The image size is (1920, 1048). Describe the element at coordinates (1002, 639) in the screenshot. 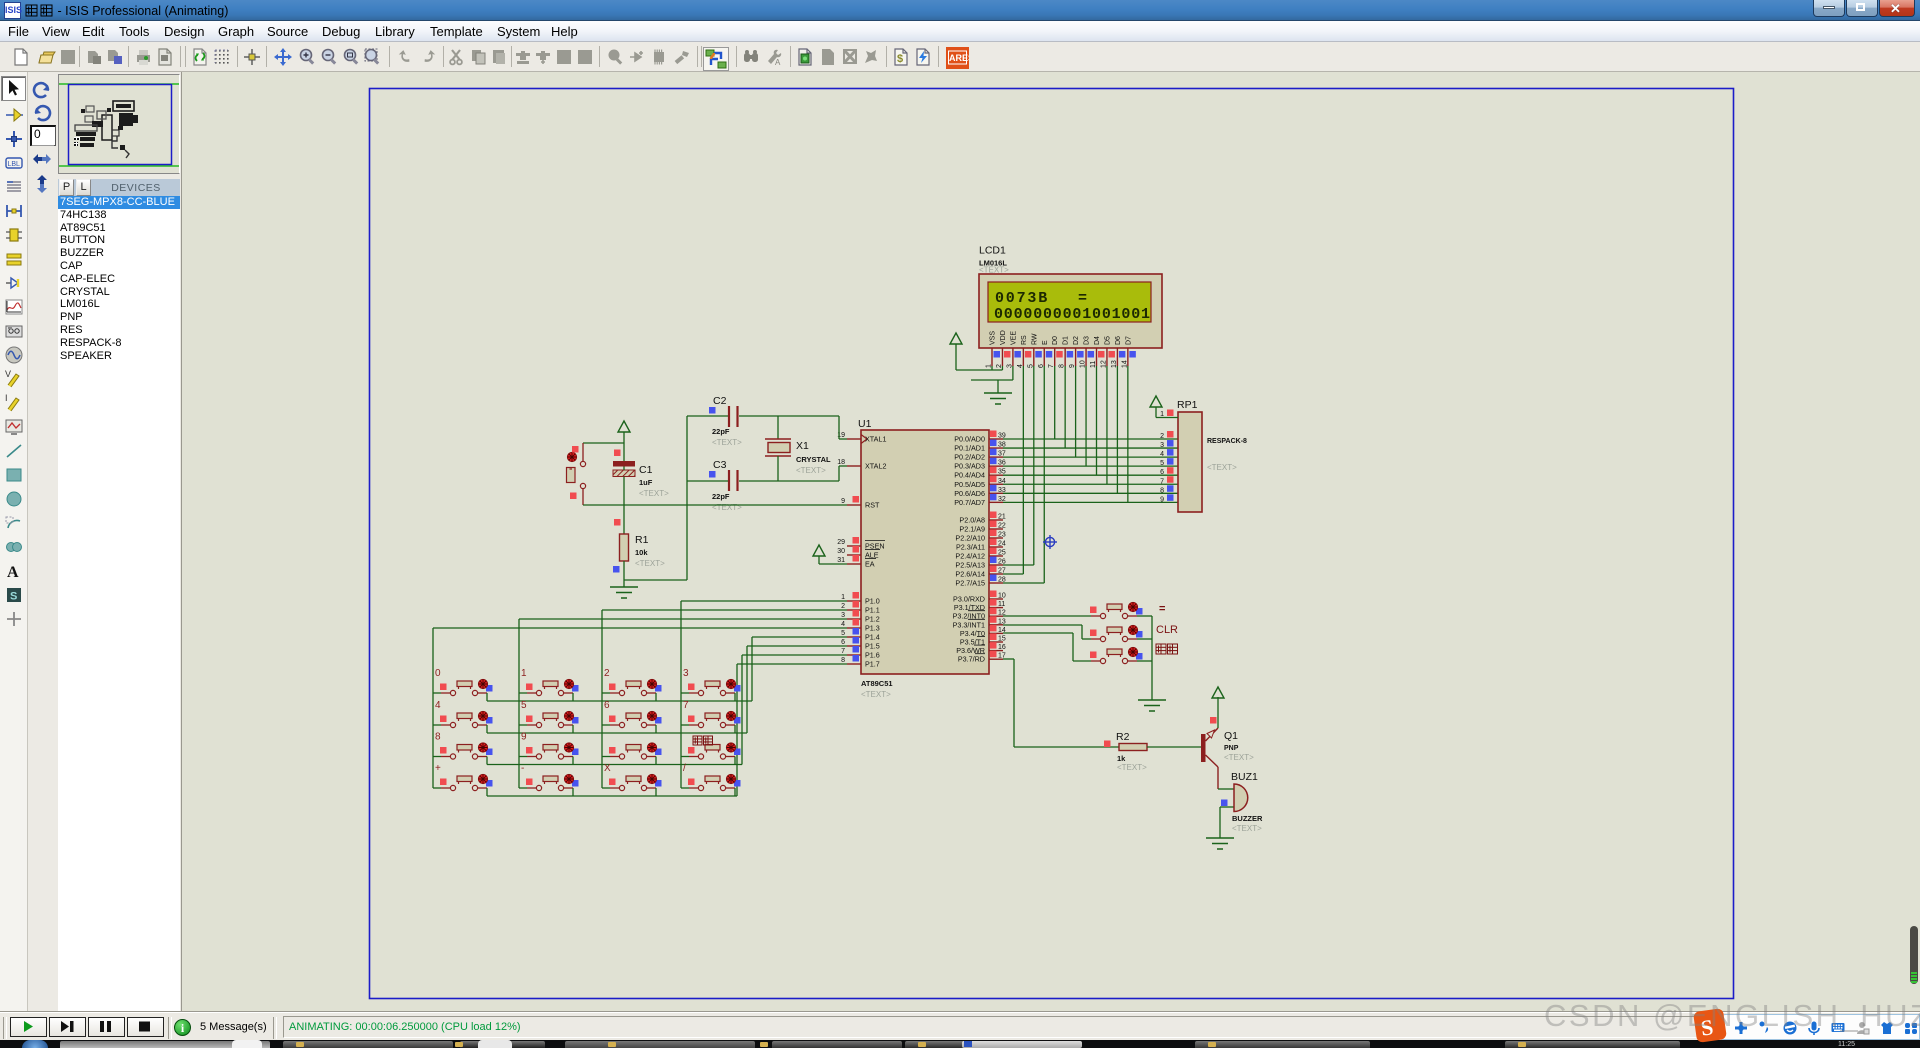

I see `svg-text: 15` at that location.